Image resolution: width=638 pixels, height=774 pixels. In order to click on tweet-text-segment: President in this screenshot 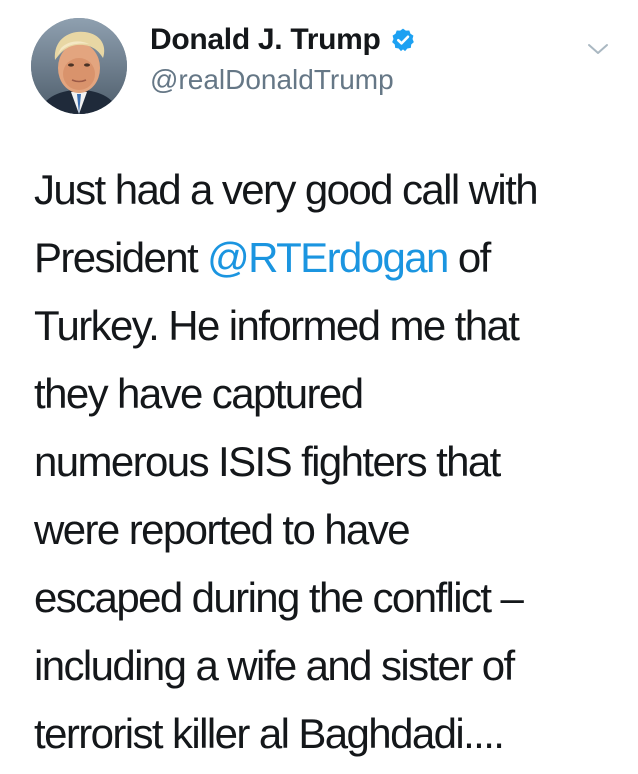, I will do `click(121, 257)`.